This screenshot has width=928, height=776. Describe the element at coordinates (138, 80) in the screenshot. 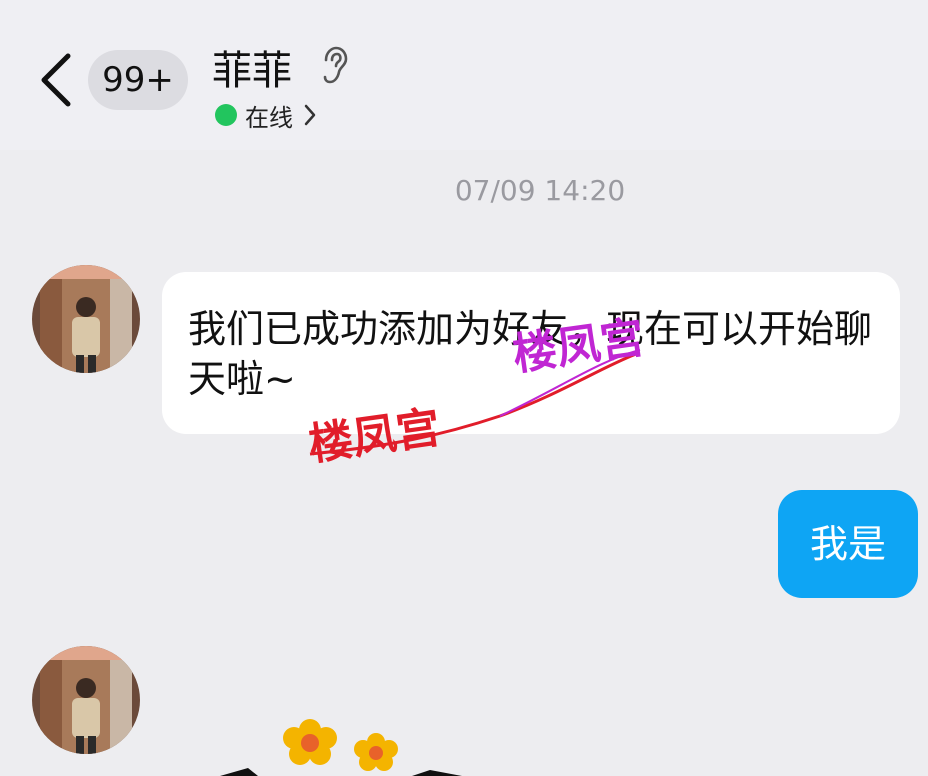

I see `unread-count-badge: 99+` at that location.